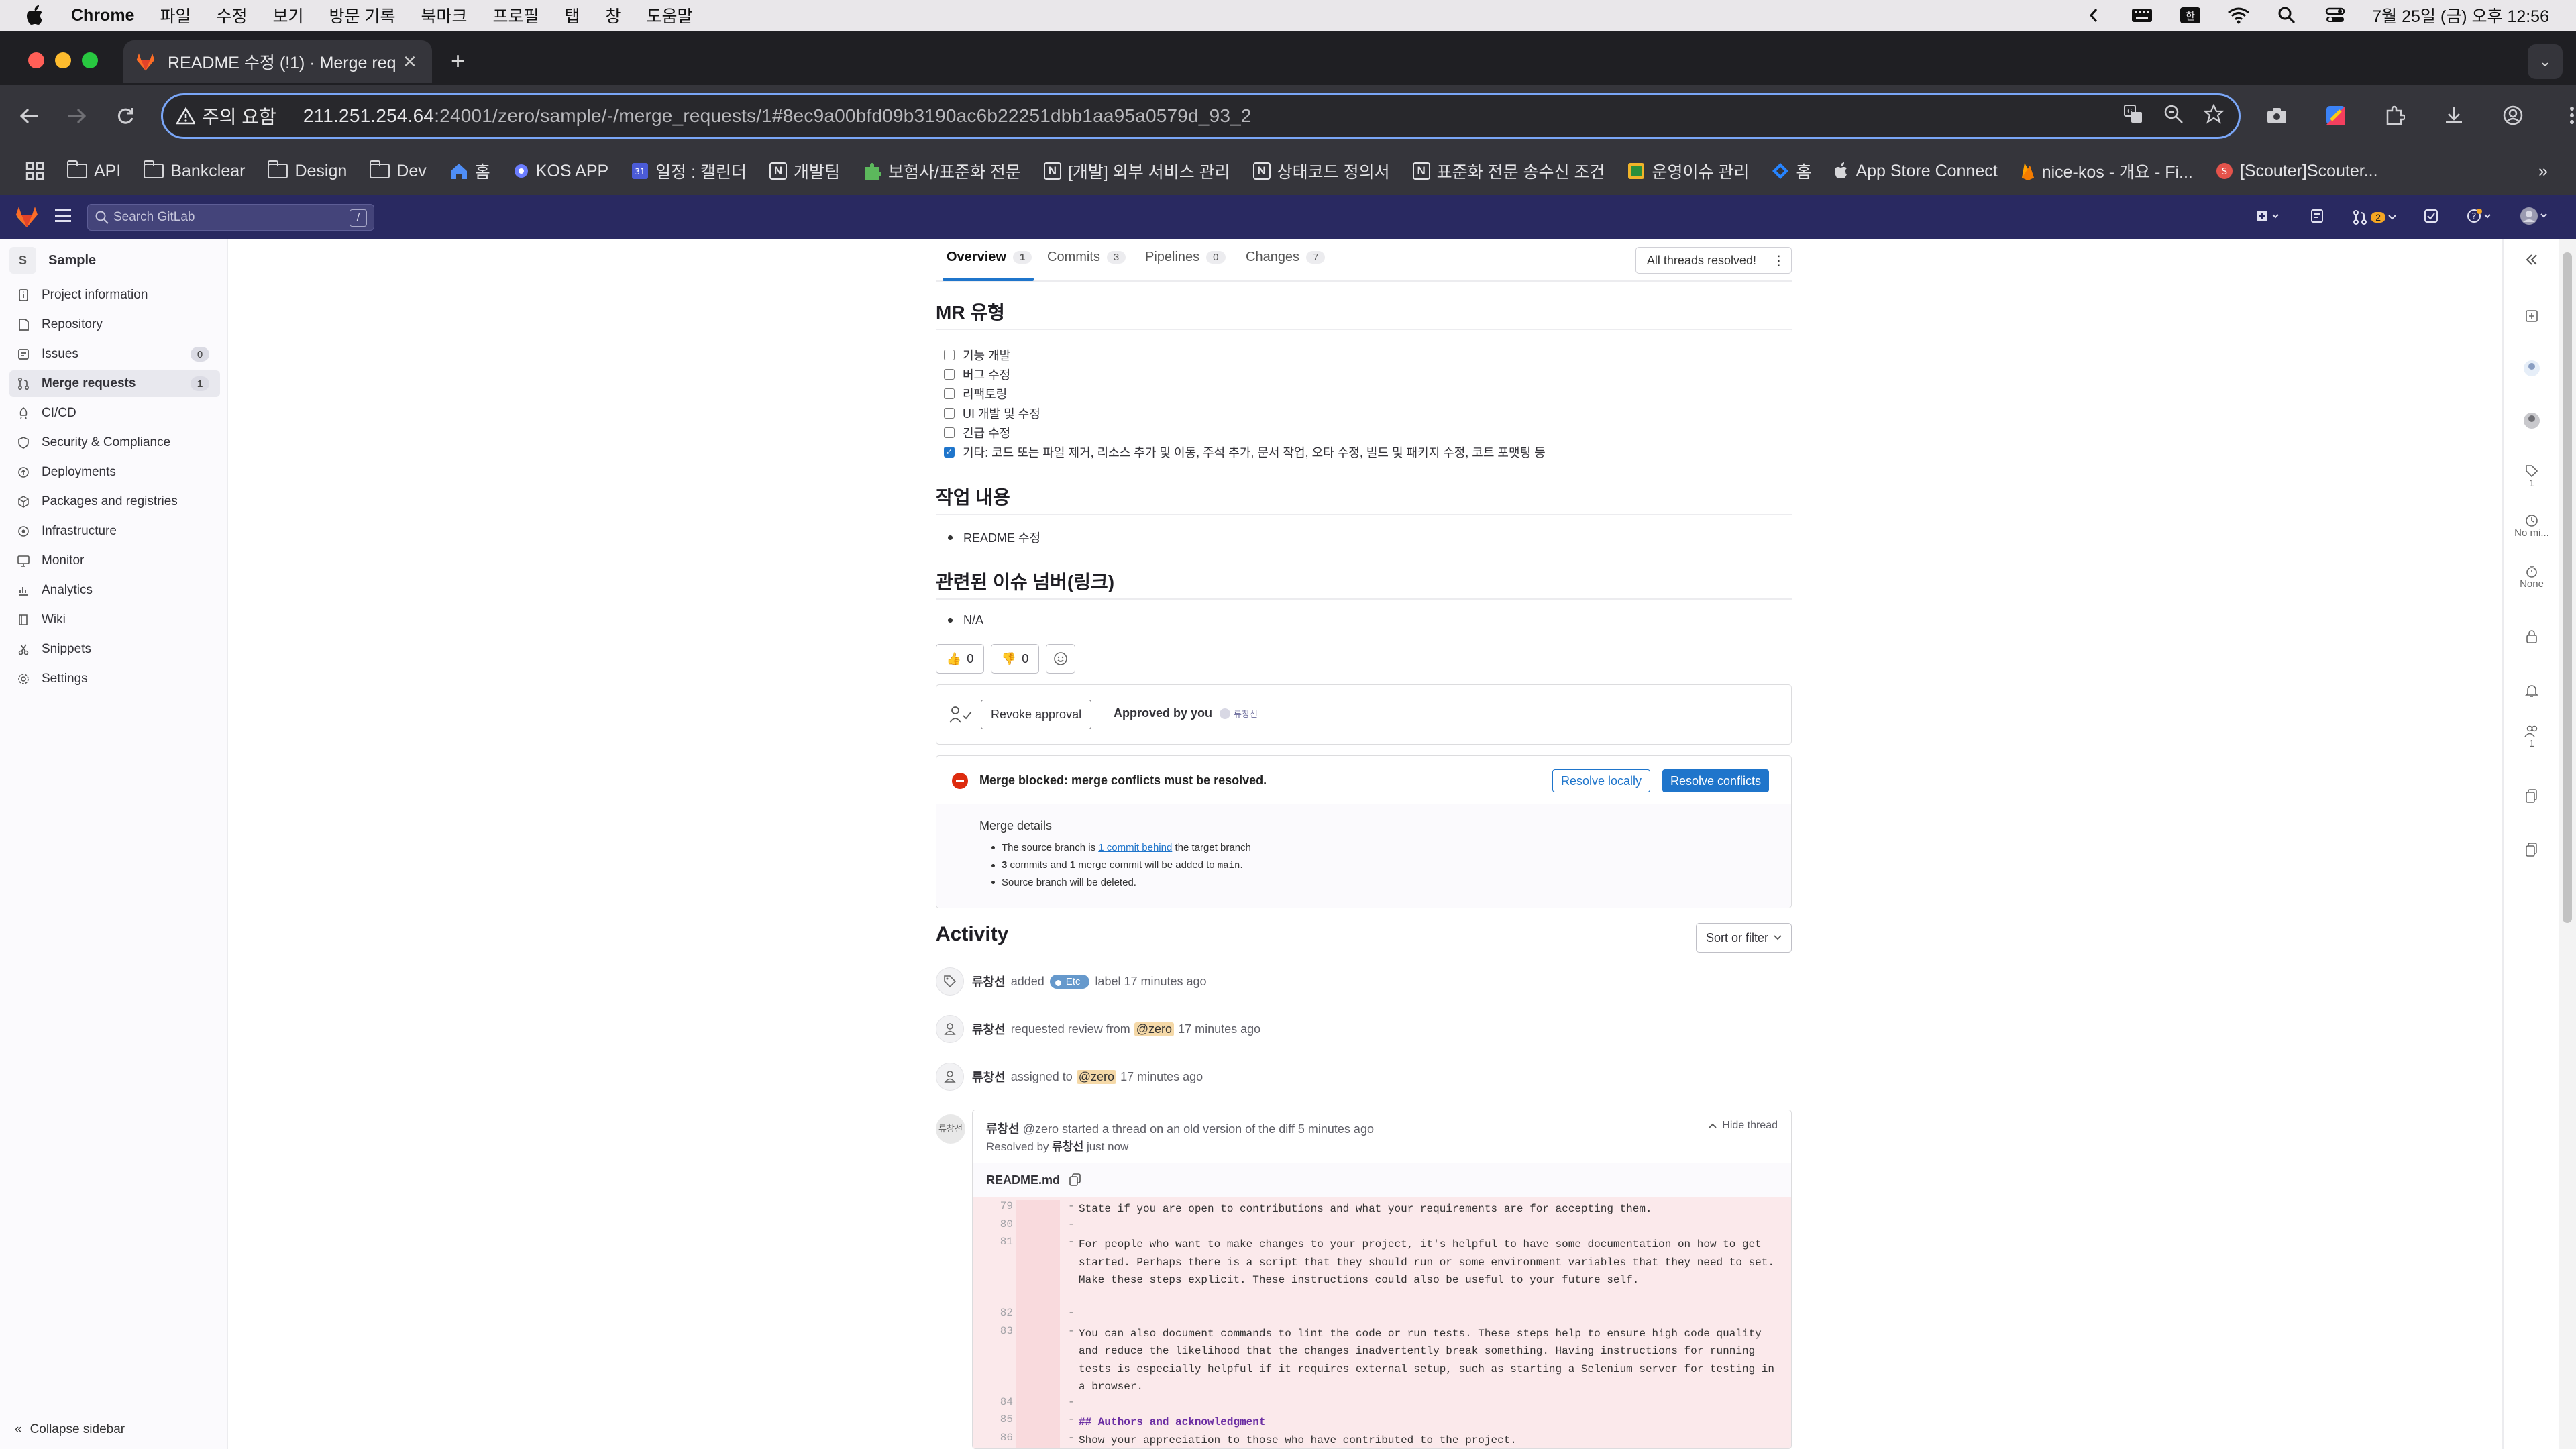 Image resolution: width=2576 pixels, height=1449 pixels. What do you see at coordinates (2213, 116) in the screenshot?
I see `bookmark-star-icon` at bounding box center [2213, 116].